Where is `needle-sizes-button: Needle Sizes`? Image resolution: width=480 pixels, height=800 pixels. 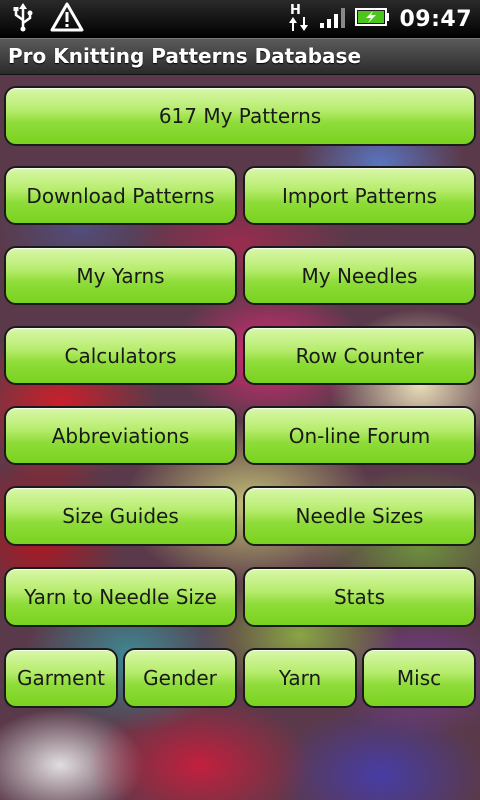 needle-sizes-button: Needle Sizes is located at coordinates (359, 516).